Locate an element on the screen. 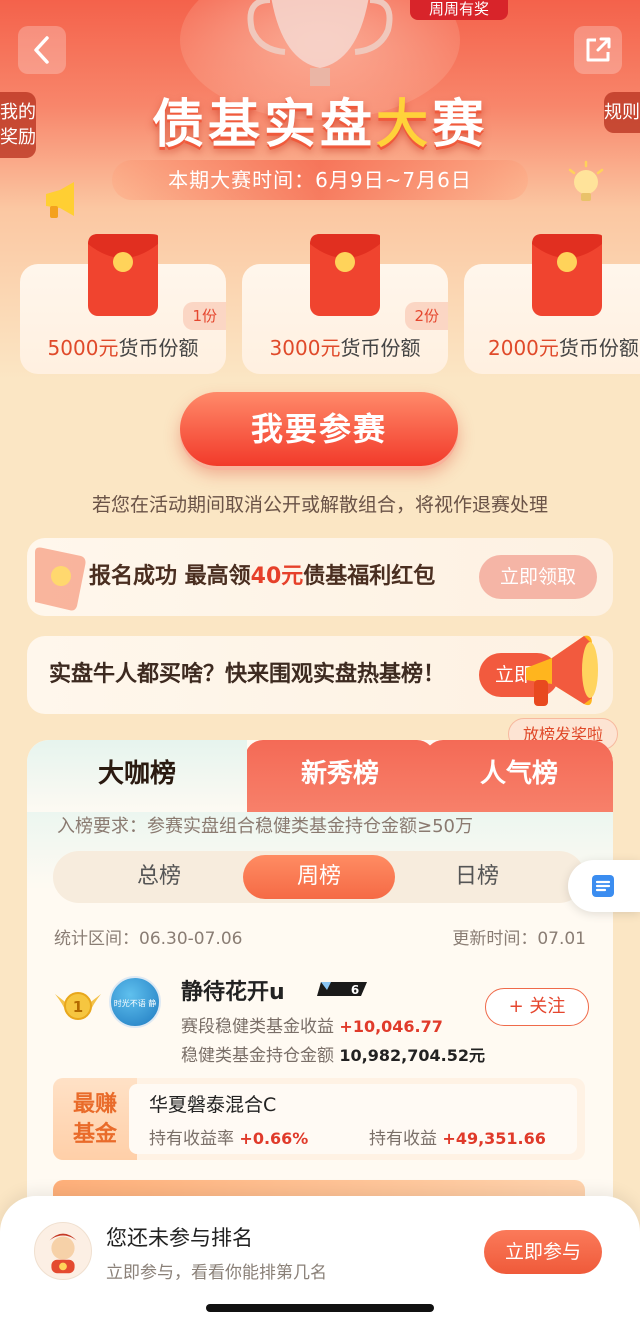 Image resolution: width=640 pixels, height=1325 pixels. register-bonus-card: 报名成功 最高领40元债基福利红包 立即领取 is located at coordinates (320, 577).